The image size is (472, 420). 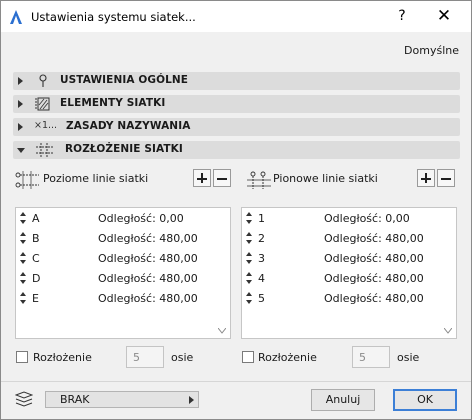 What do you see at coordinates (36, 218) in the screenshot?
I see `grid-line-name: A` at bounding box center [36, 218].